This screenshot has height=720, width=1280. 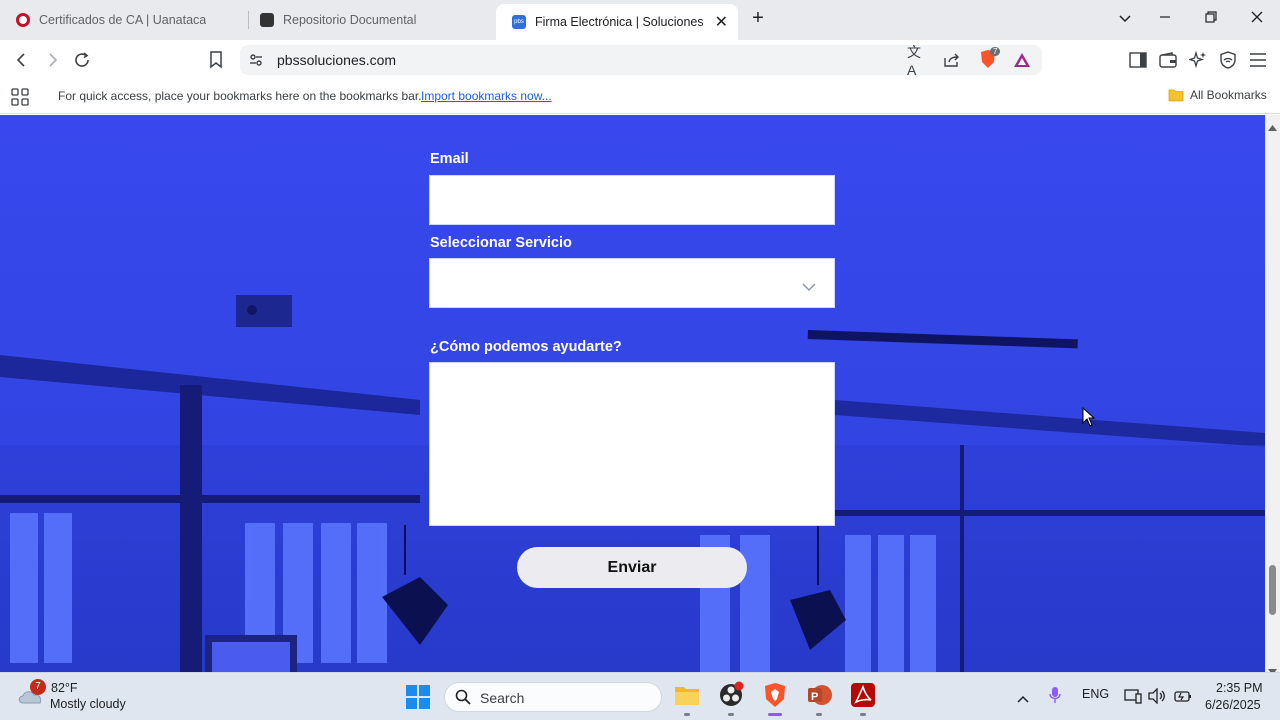 What do you see at coordinates (1272, 395) in the screenshot?
I see `page-scrollbar` at bounding box center [1272, 395].